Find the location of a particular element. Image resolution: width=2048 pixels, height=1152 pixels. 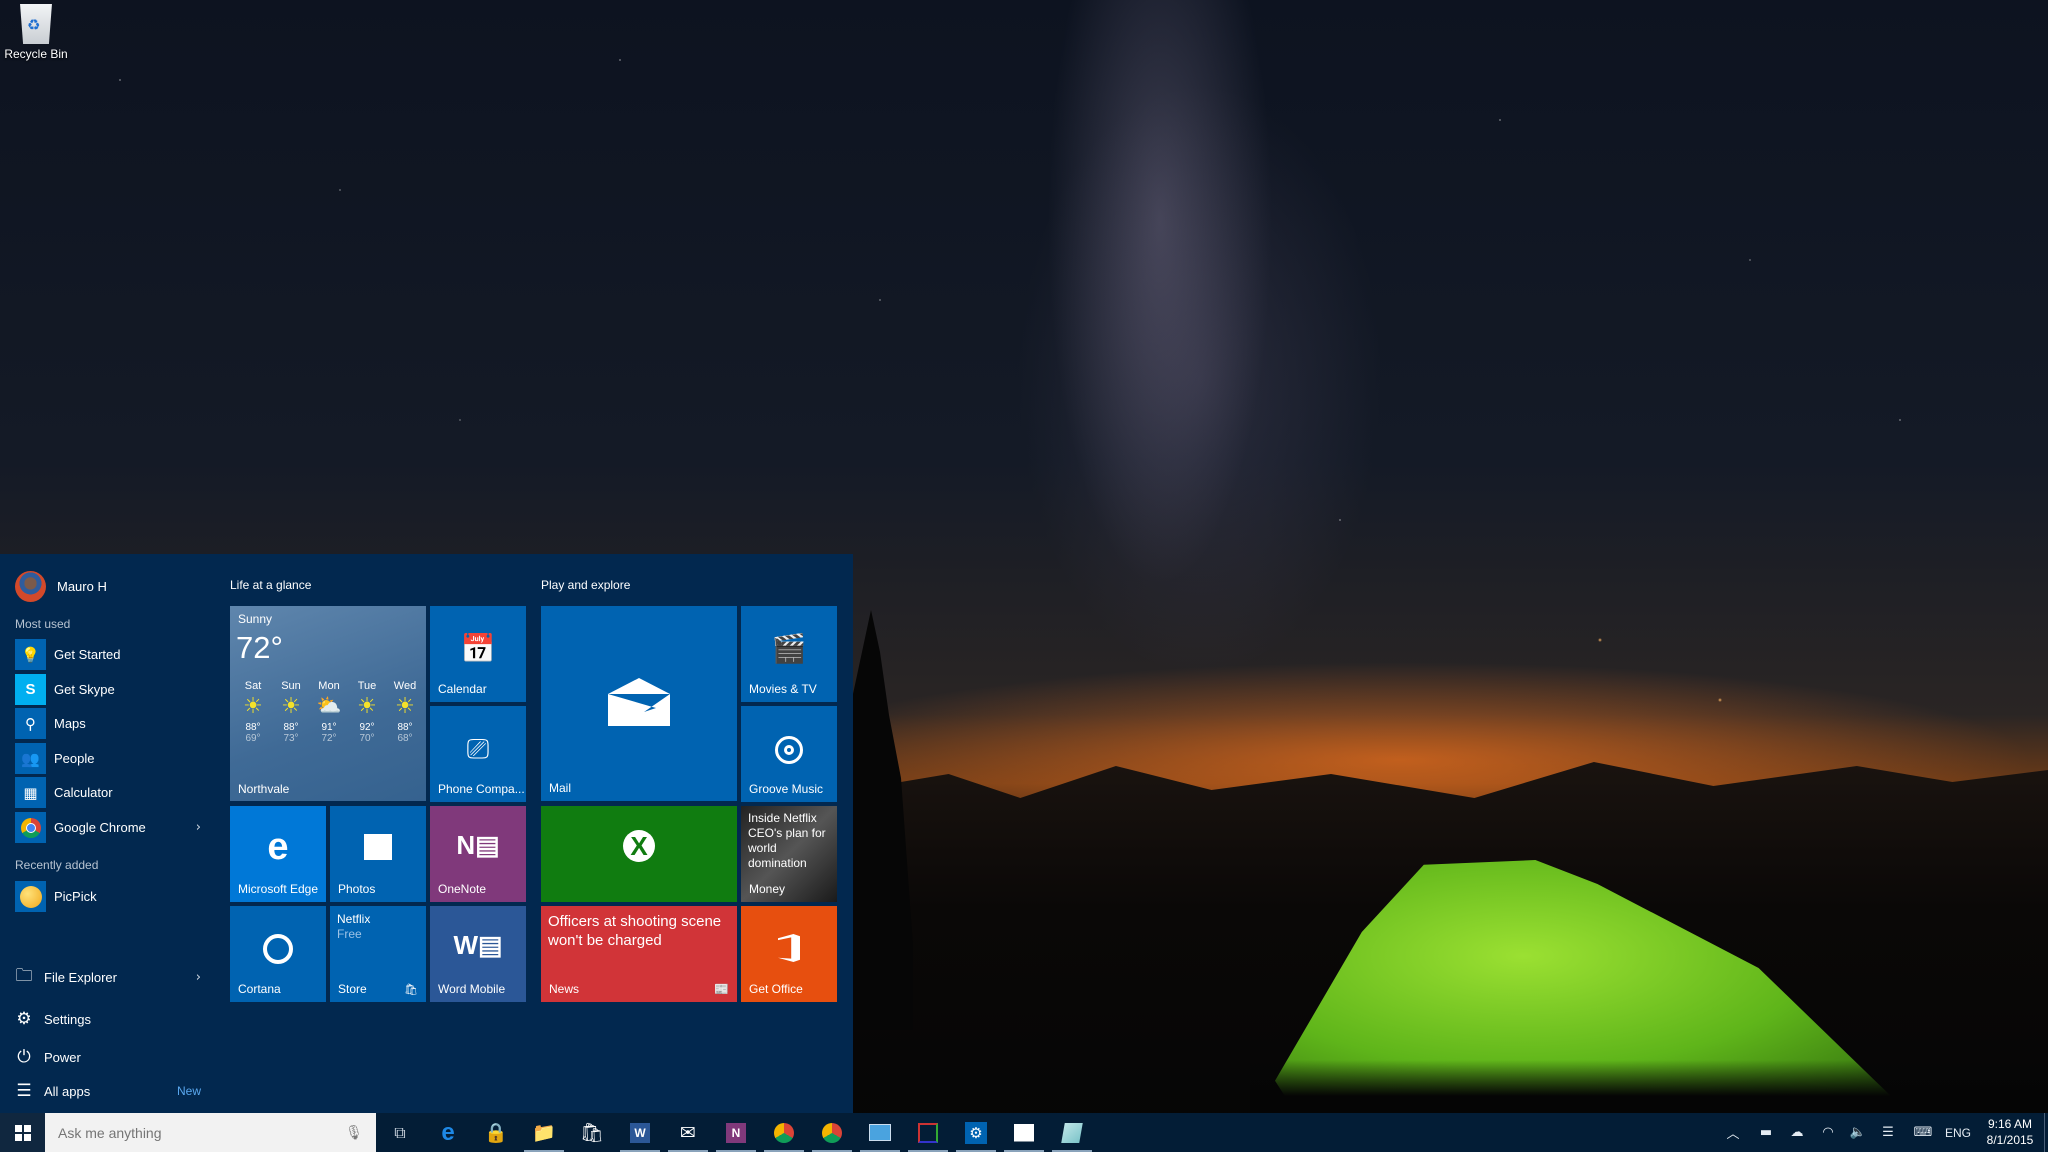

app-get-skype: S Get Skype is located at coordinates (110, 689).